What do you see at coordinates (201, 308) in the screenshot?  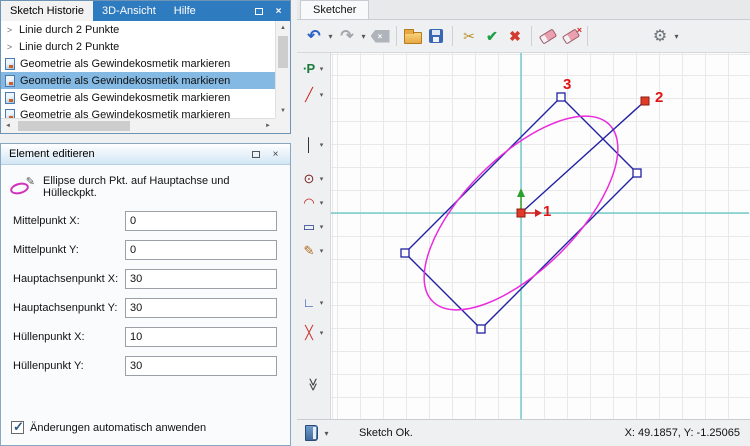 I see `hauptachsenpunkt-y-field` at bounding box center [201, 308].